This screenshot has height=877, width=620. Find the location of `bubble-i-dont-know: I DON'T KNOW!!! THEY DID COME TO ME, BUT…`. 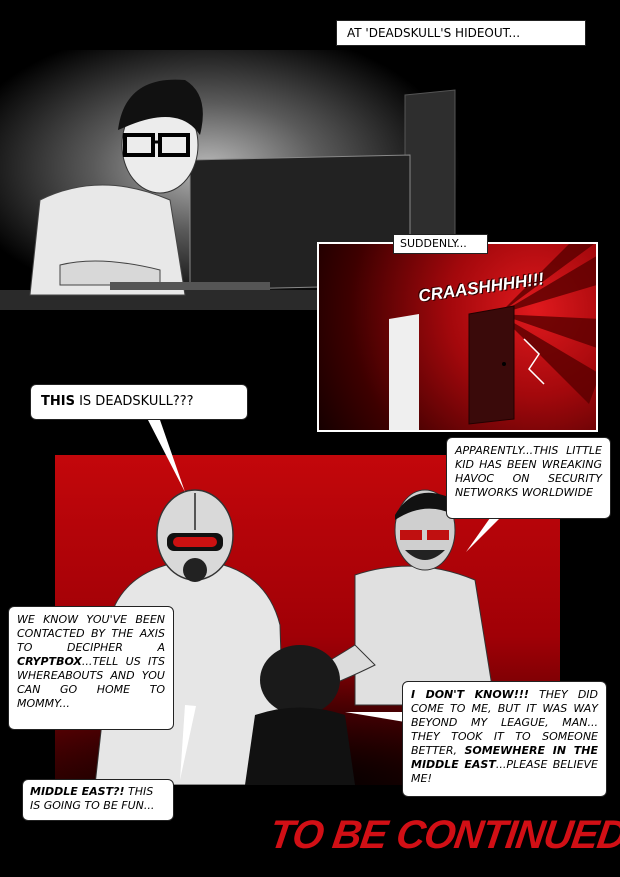

bubble-i-dont-know: I DON'T KNOW!!! THEY DID COME TO ME, BUT… is located at coordinates (504, 739).